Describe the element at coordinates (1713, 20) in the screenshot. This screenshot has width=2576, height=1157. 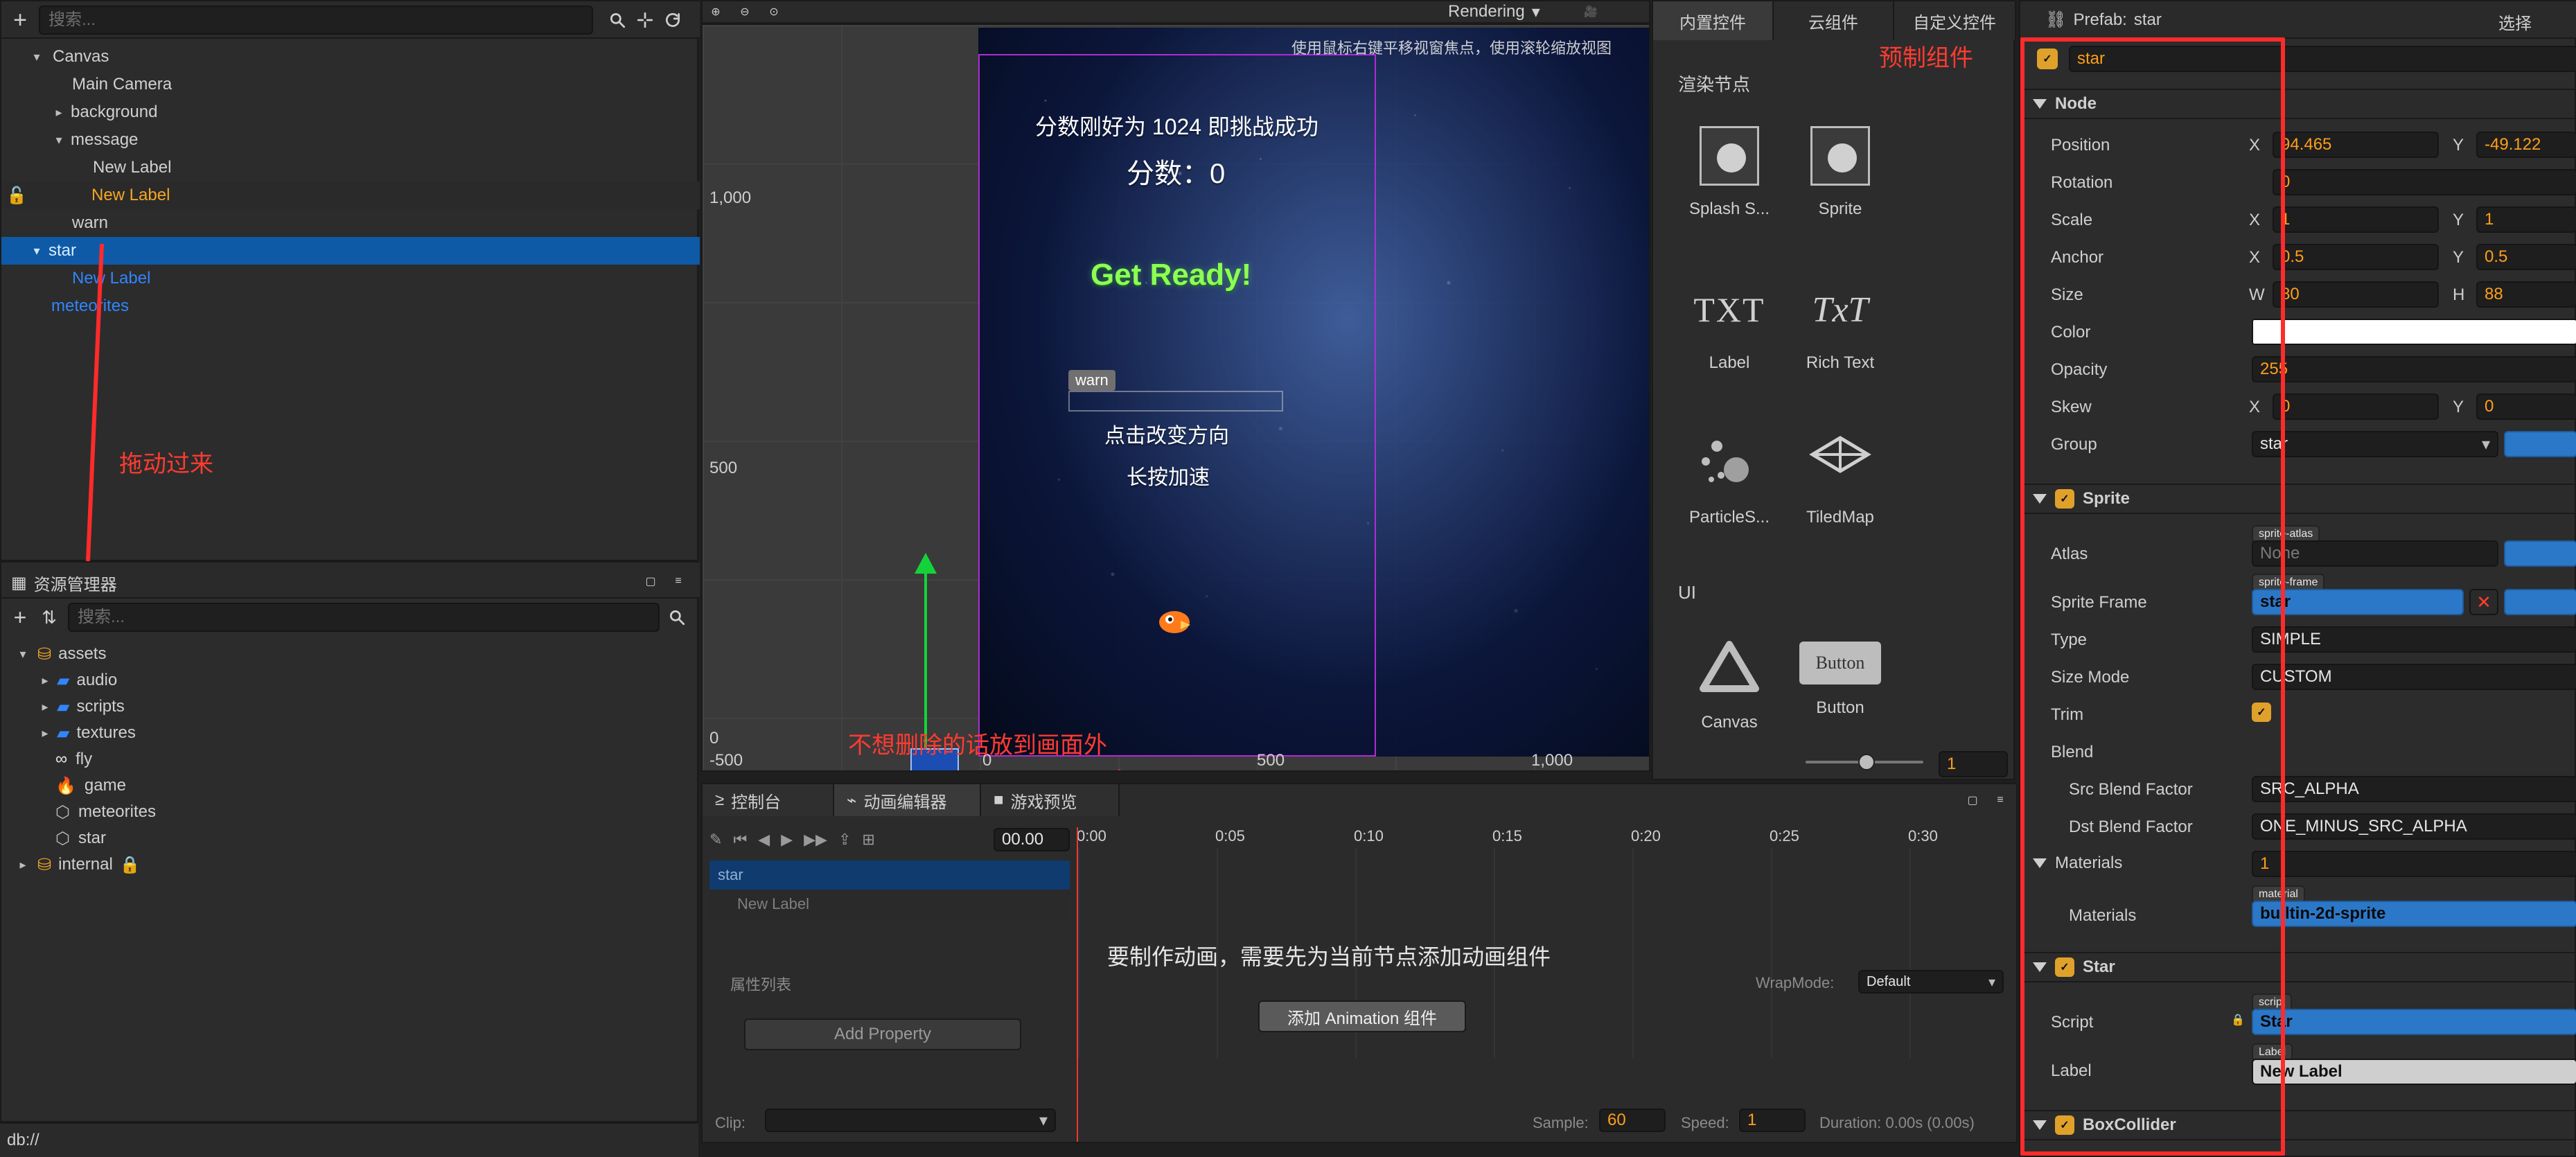
I see `tab-builtin: 内置控件` at that location.